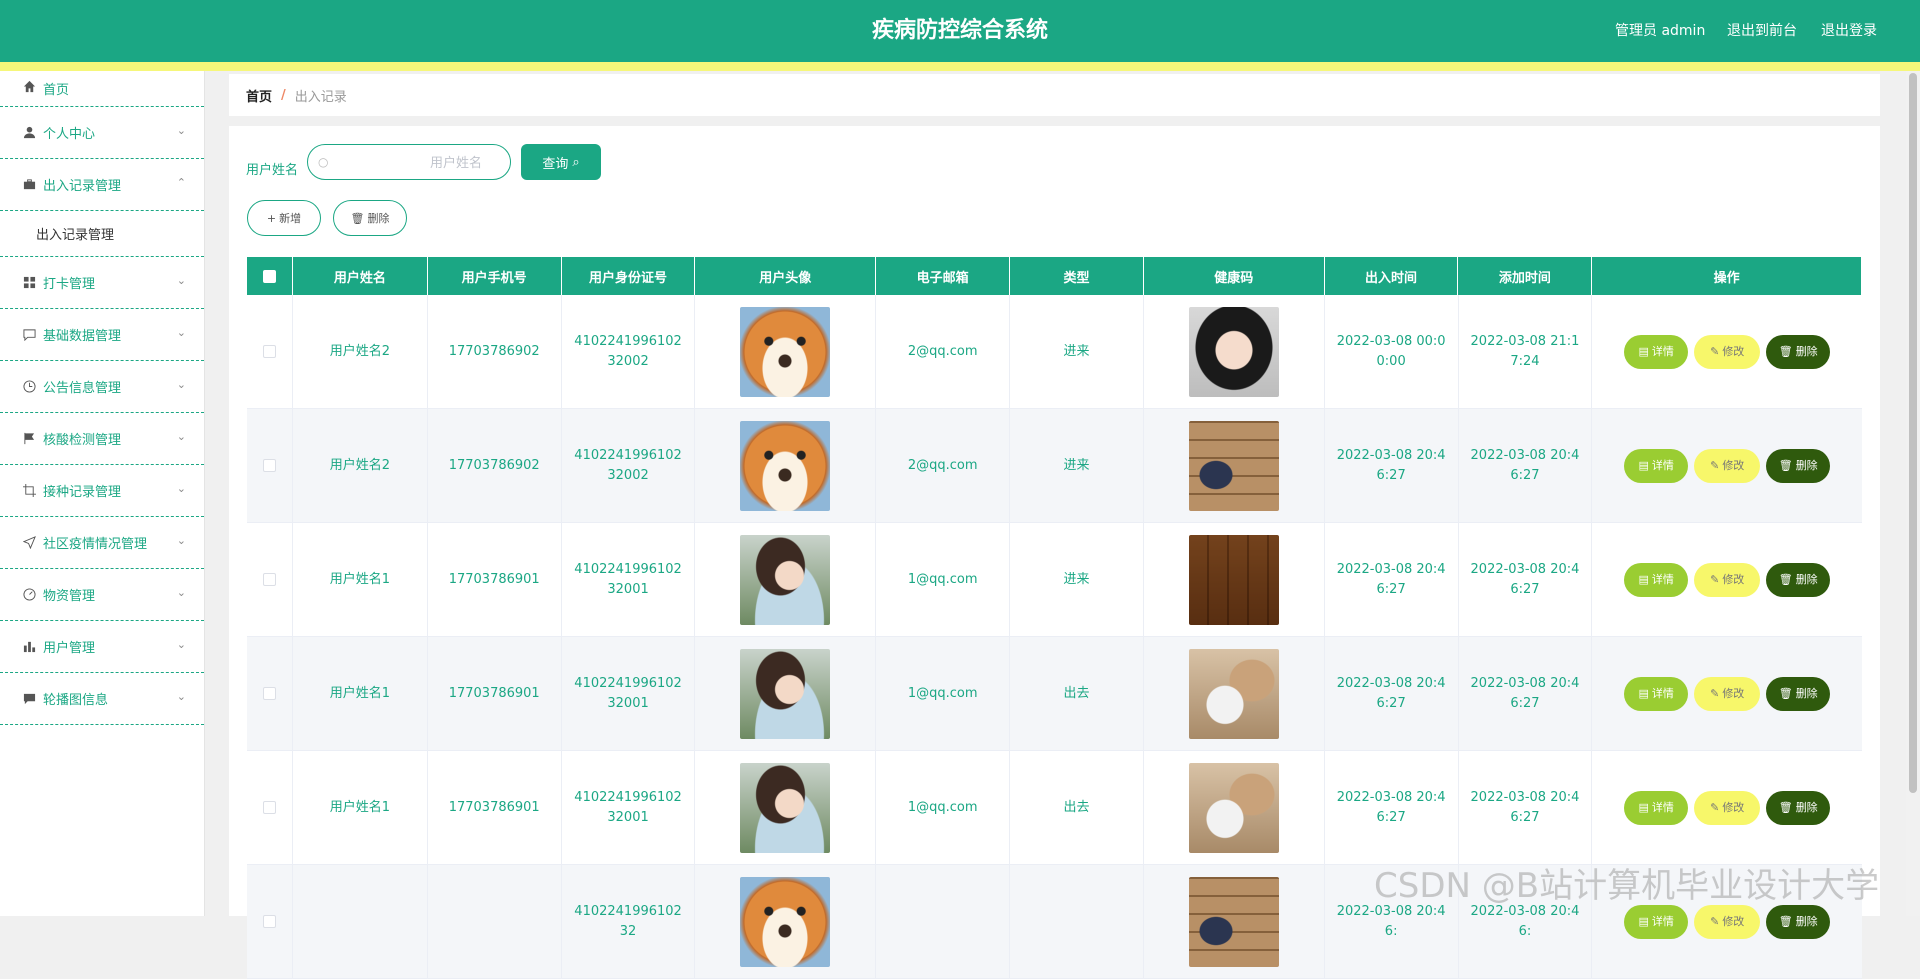  Describe the element at coordinates (1054, 276) in the screenshot. I see `table-header: 用户姓名 用户手机号 用户身份证号 用户头像 电子邮箱 类型 健康码 出入时间 添加时间 操作` at that location.